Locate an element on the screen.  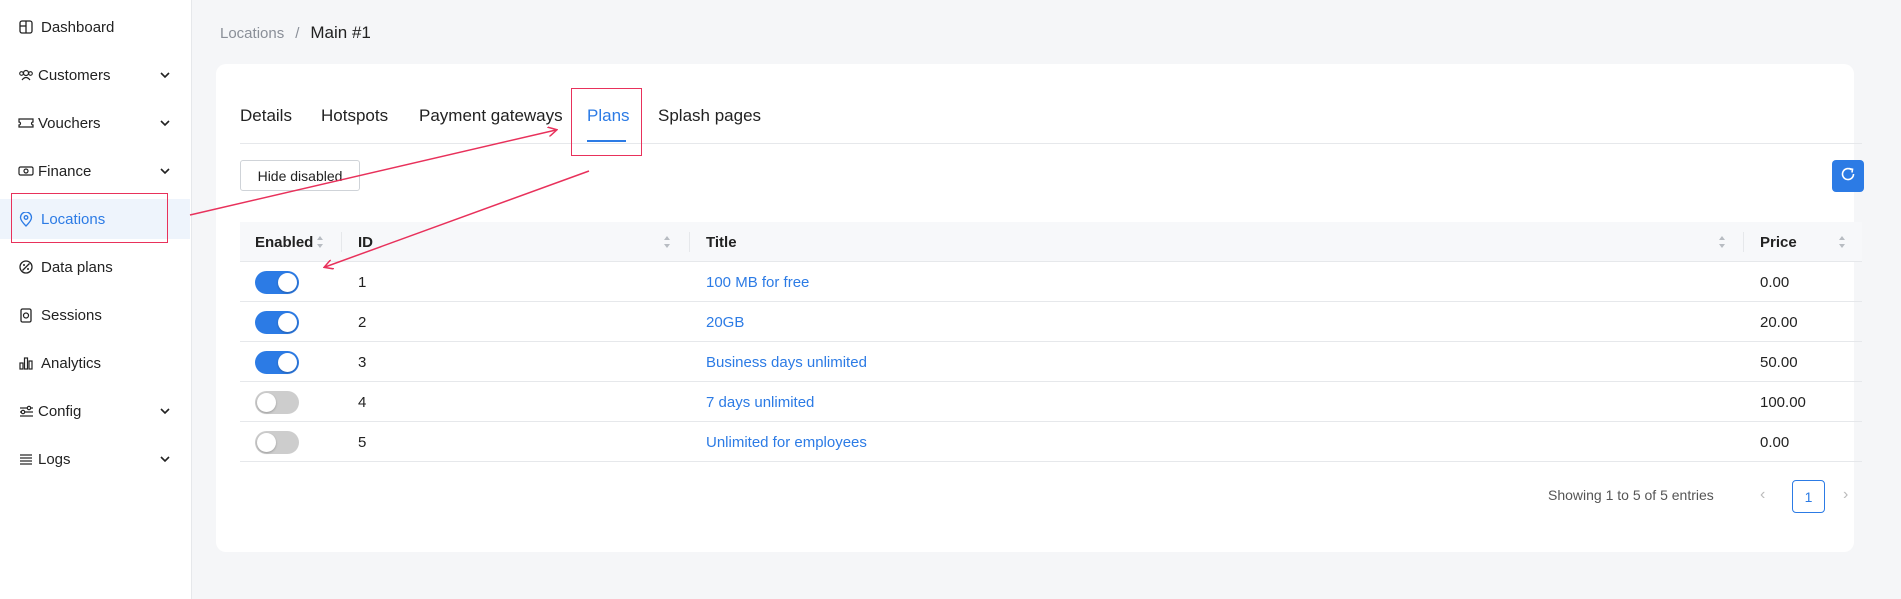
breadcrumb: Locations / Main #1 is located at coordinates (295, 33).